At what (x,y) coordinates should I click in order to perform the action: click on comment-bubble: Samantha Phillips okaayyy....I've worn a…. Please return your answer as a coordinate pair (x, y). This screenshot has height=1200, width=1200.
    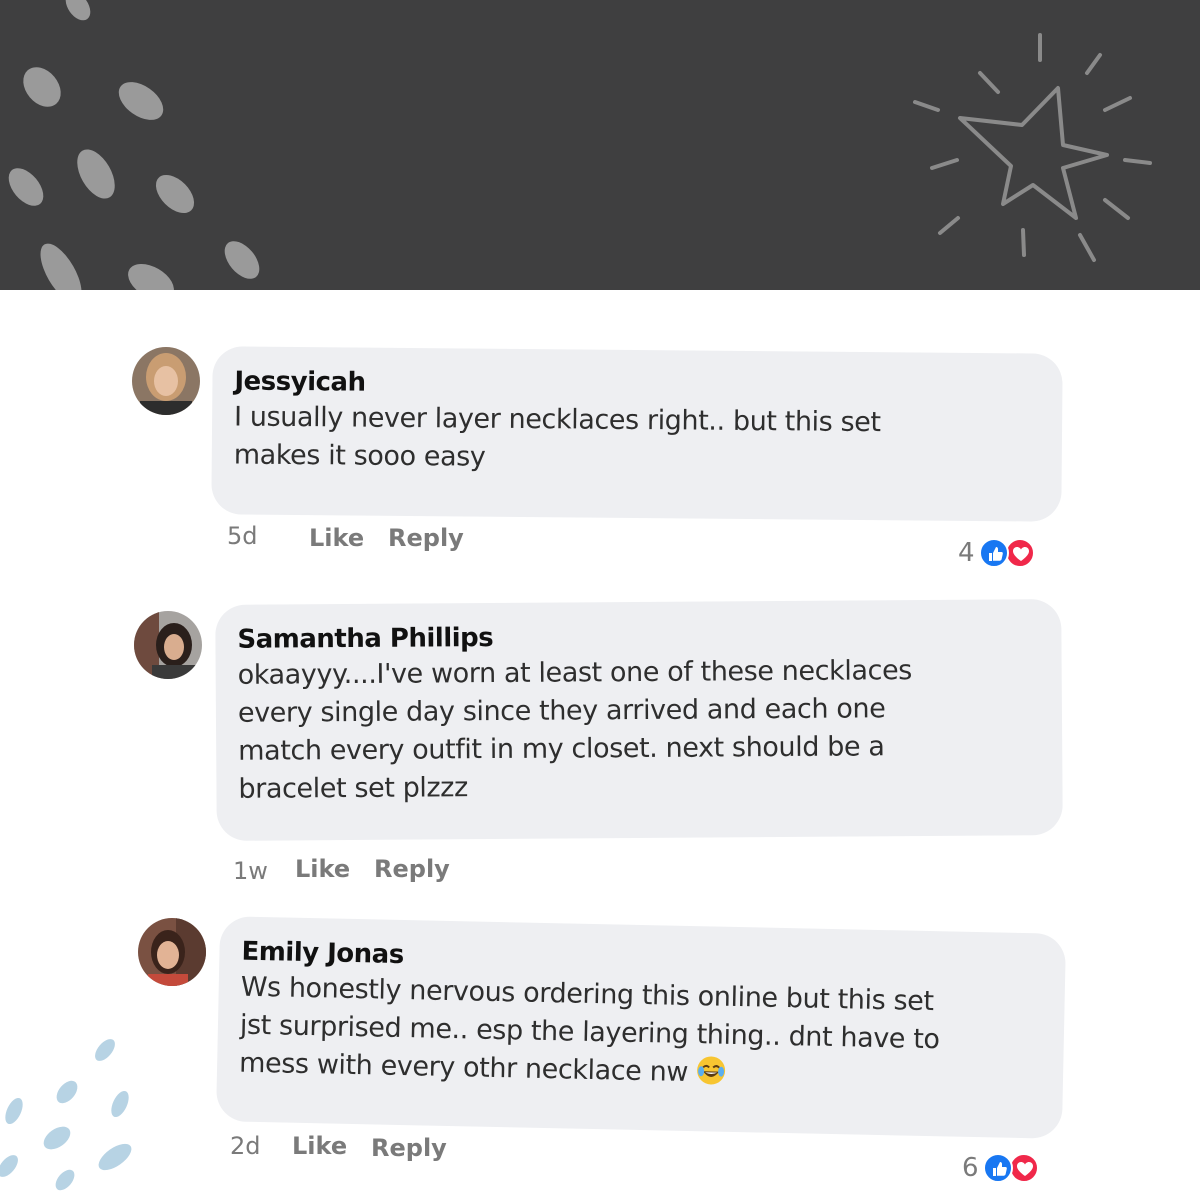
    Looking at the image, I should click on (639, 720).